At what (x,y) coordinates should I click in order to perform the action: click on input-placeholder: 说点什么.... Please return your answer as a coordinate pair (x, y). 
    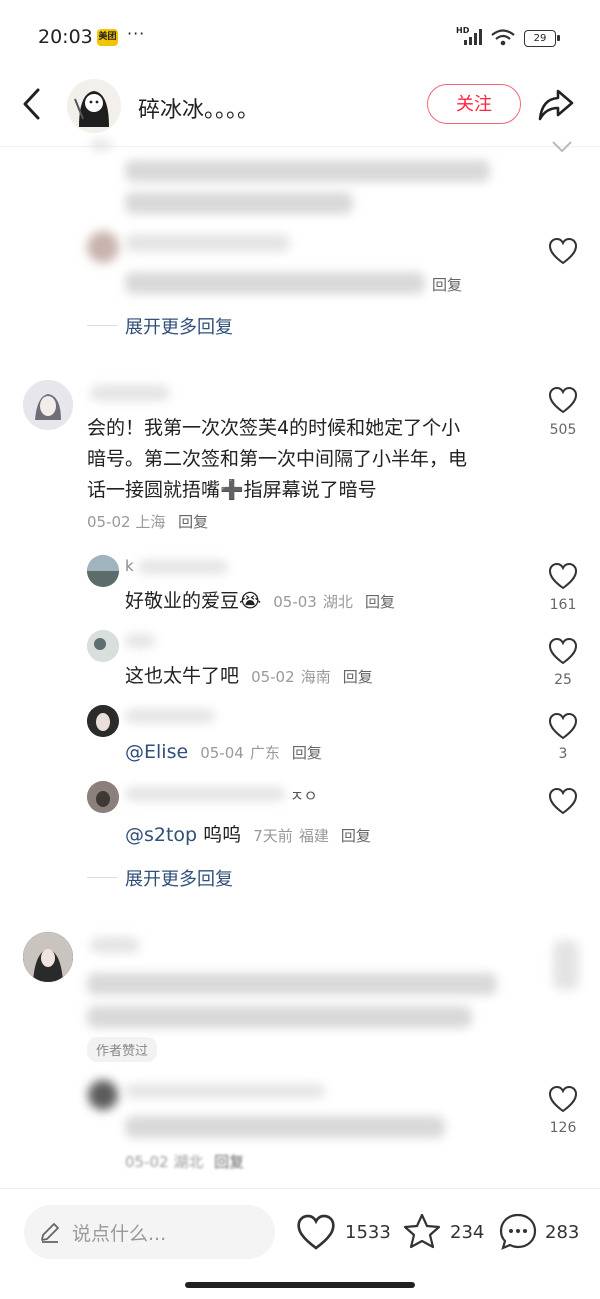
    Looking at the image, I should click on (119, 1232).